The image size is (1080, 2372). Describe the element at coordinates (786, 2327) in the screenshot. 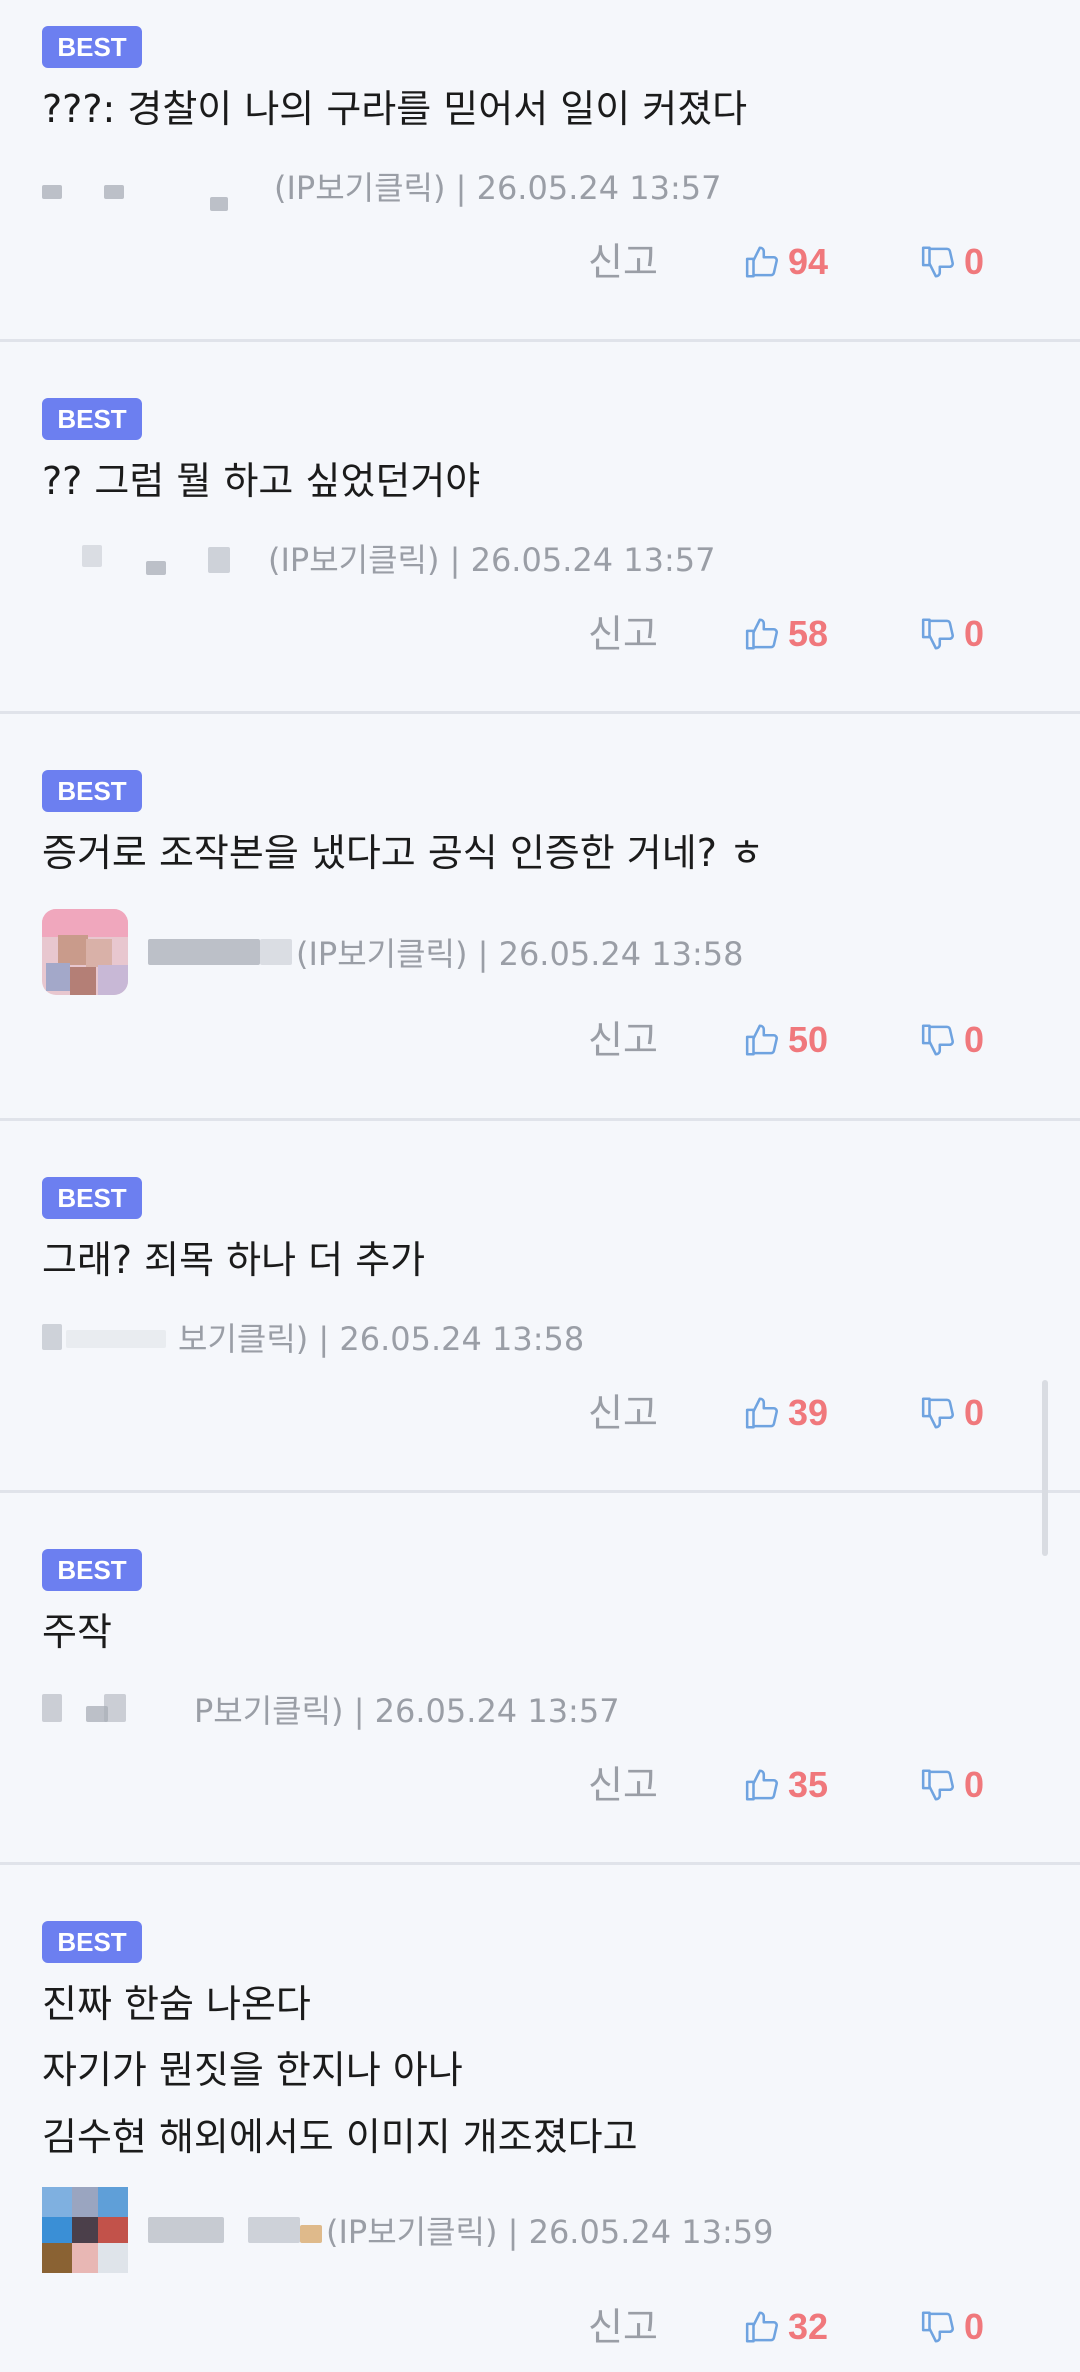

I see `like-button: 32` at that location.